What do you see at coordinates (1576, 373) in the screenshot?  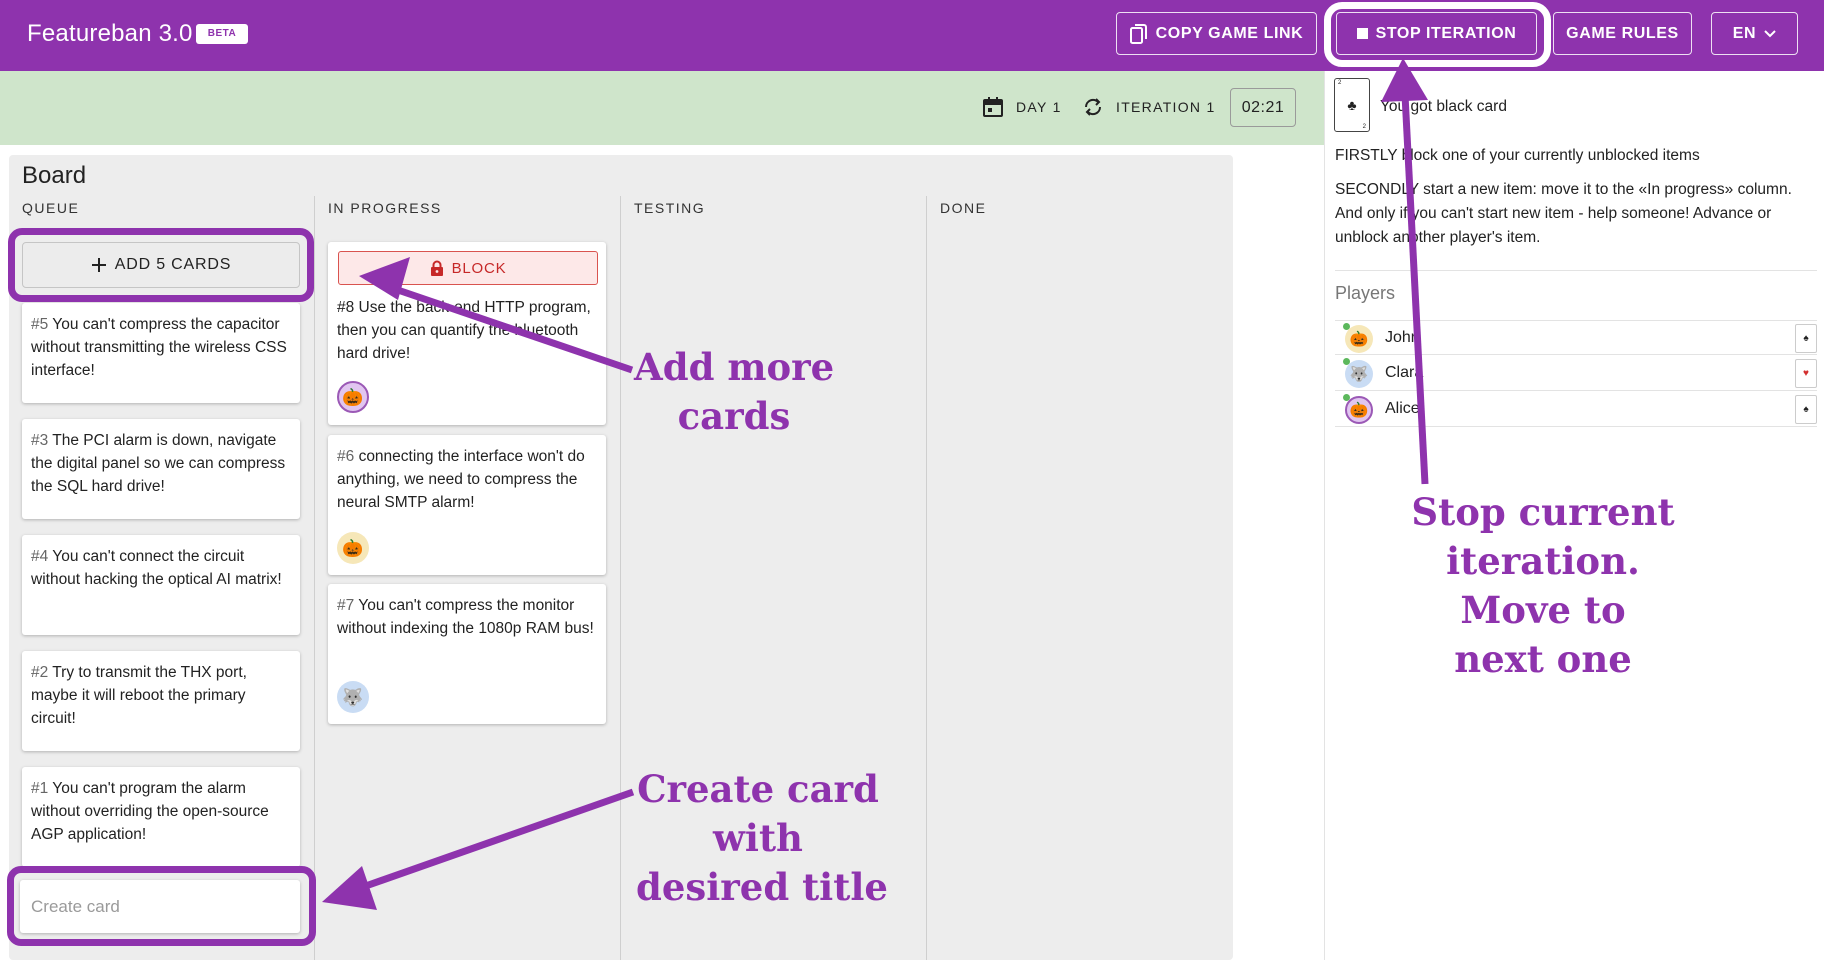 I see `player-row: 🐺 Clara ♥` at bounding box center [1576, 373].